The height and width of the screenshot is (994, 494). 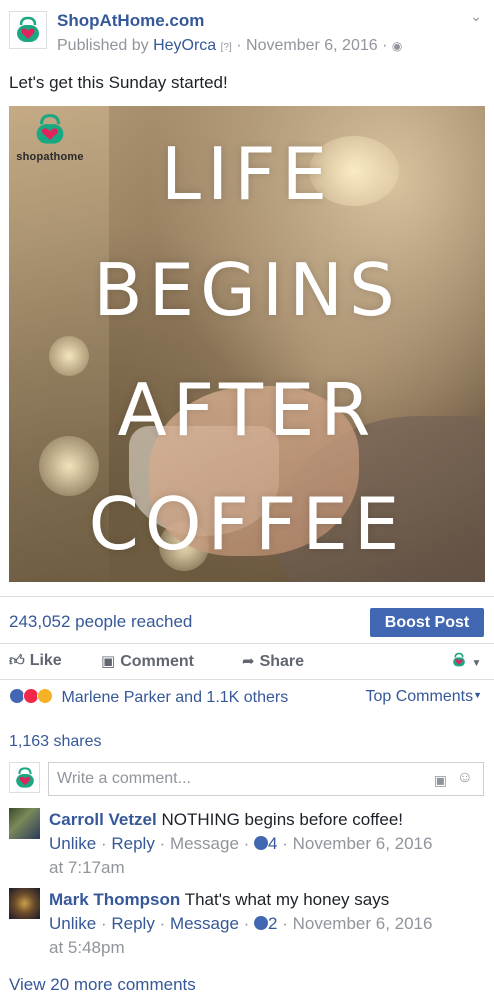 What do you see at coordinates (45, 660) in the screenshot?
I see `like-label: Like` at bounding box center [45, 660].